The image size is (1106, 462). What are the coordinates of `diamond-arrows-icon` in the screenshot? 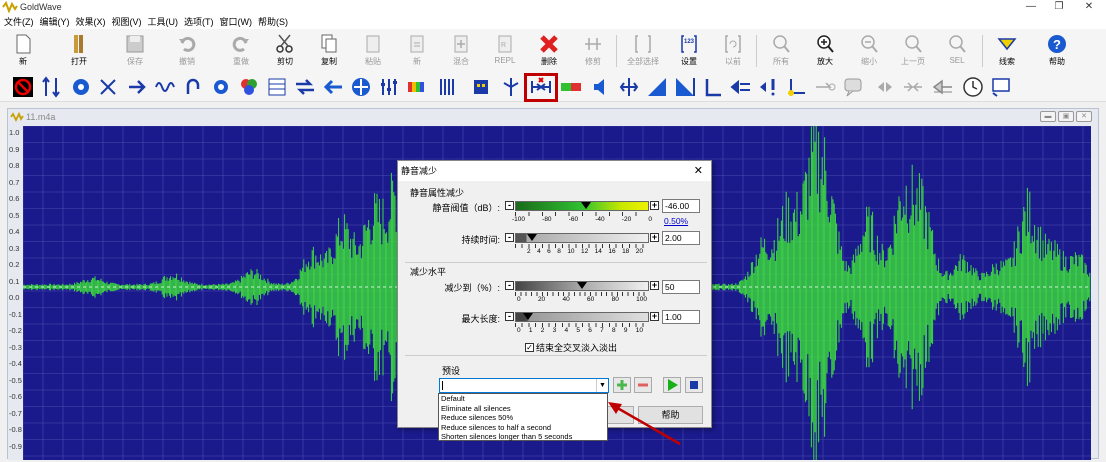 It's located at (885, 87).